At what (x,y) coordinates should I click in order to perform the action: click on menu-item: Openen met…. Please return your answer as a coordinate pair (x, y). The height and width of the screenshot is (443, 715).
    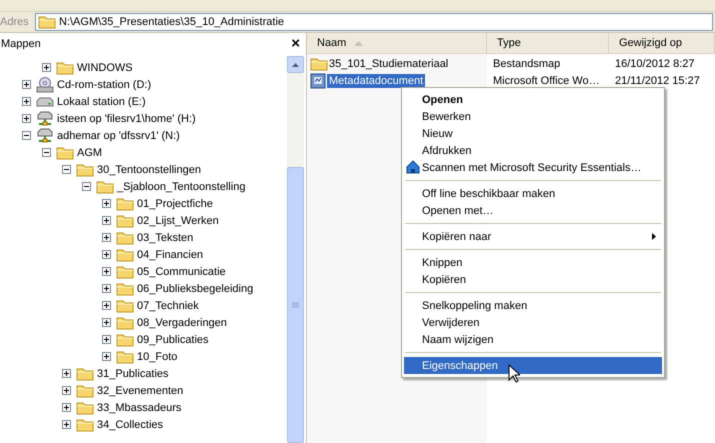
    Looking at the image, I should click on (533, 210).